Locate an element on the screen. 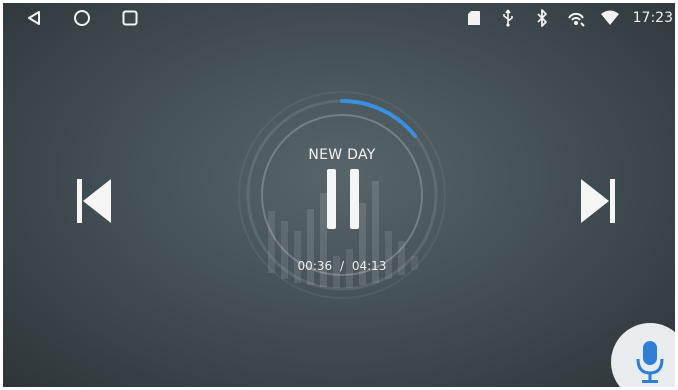 The image size is (678, 390). previous-track-button is located at coordinates (95, 201).